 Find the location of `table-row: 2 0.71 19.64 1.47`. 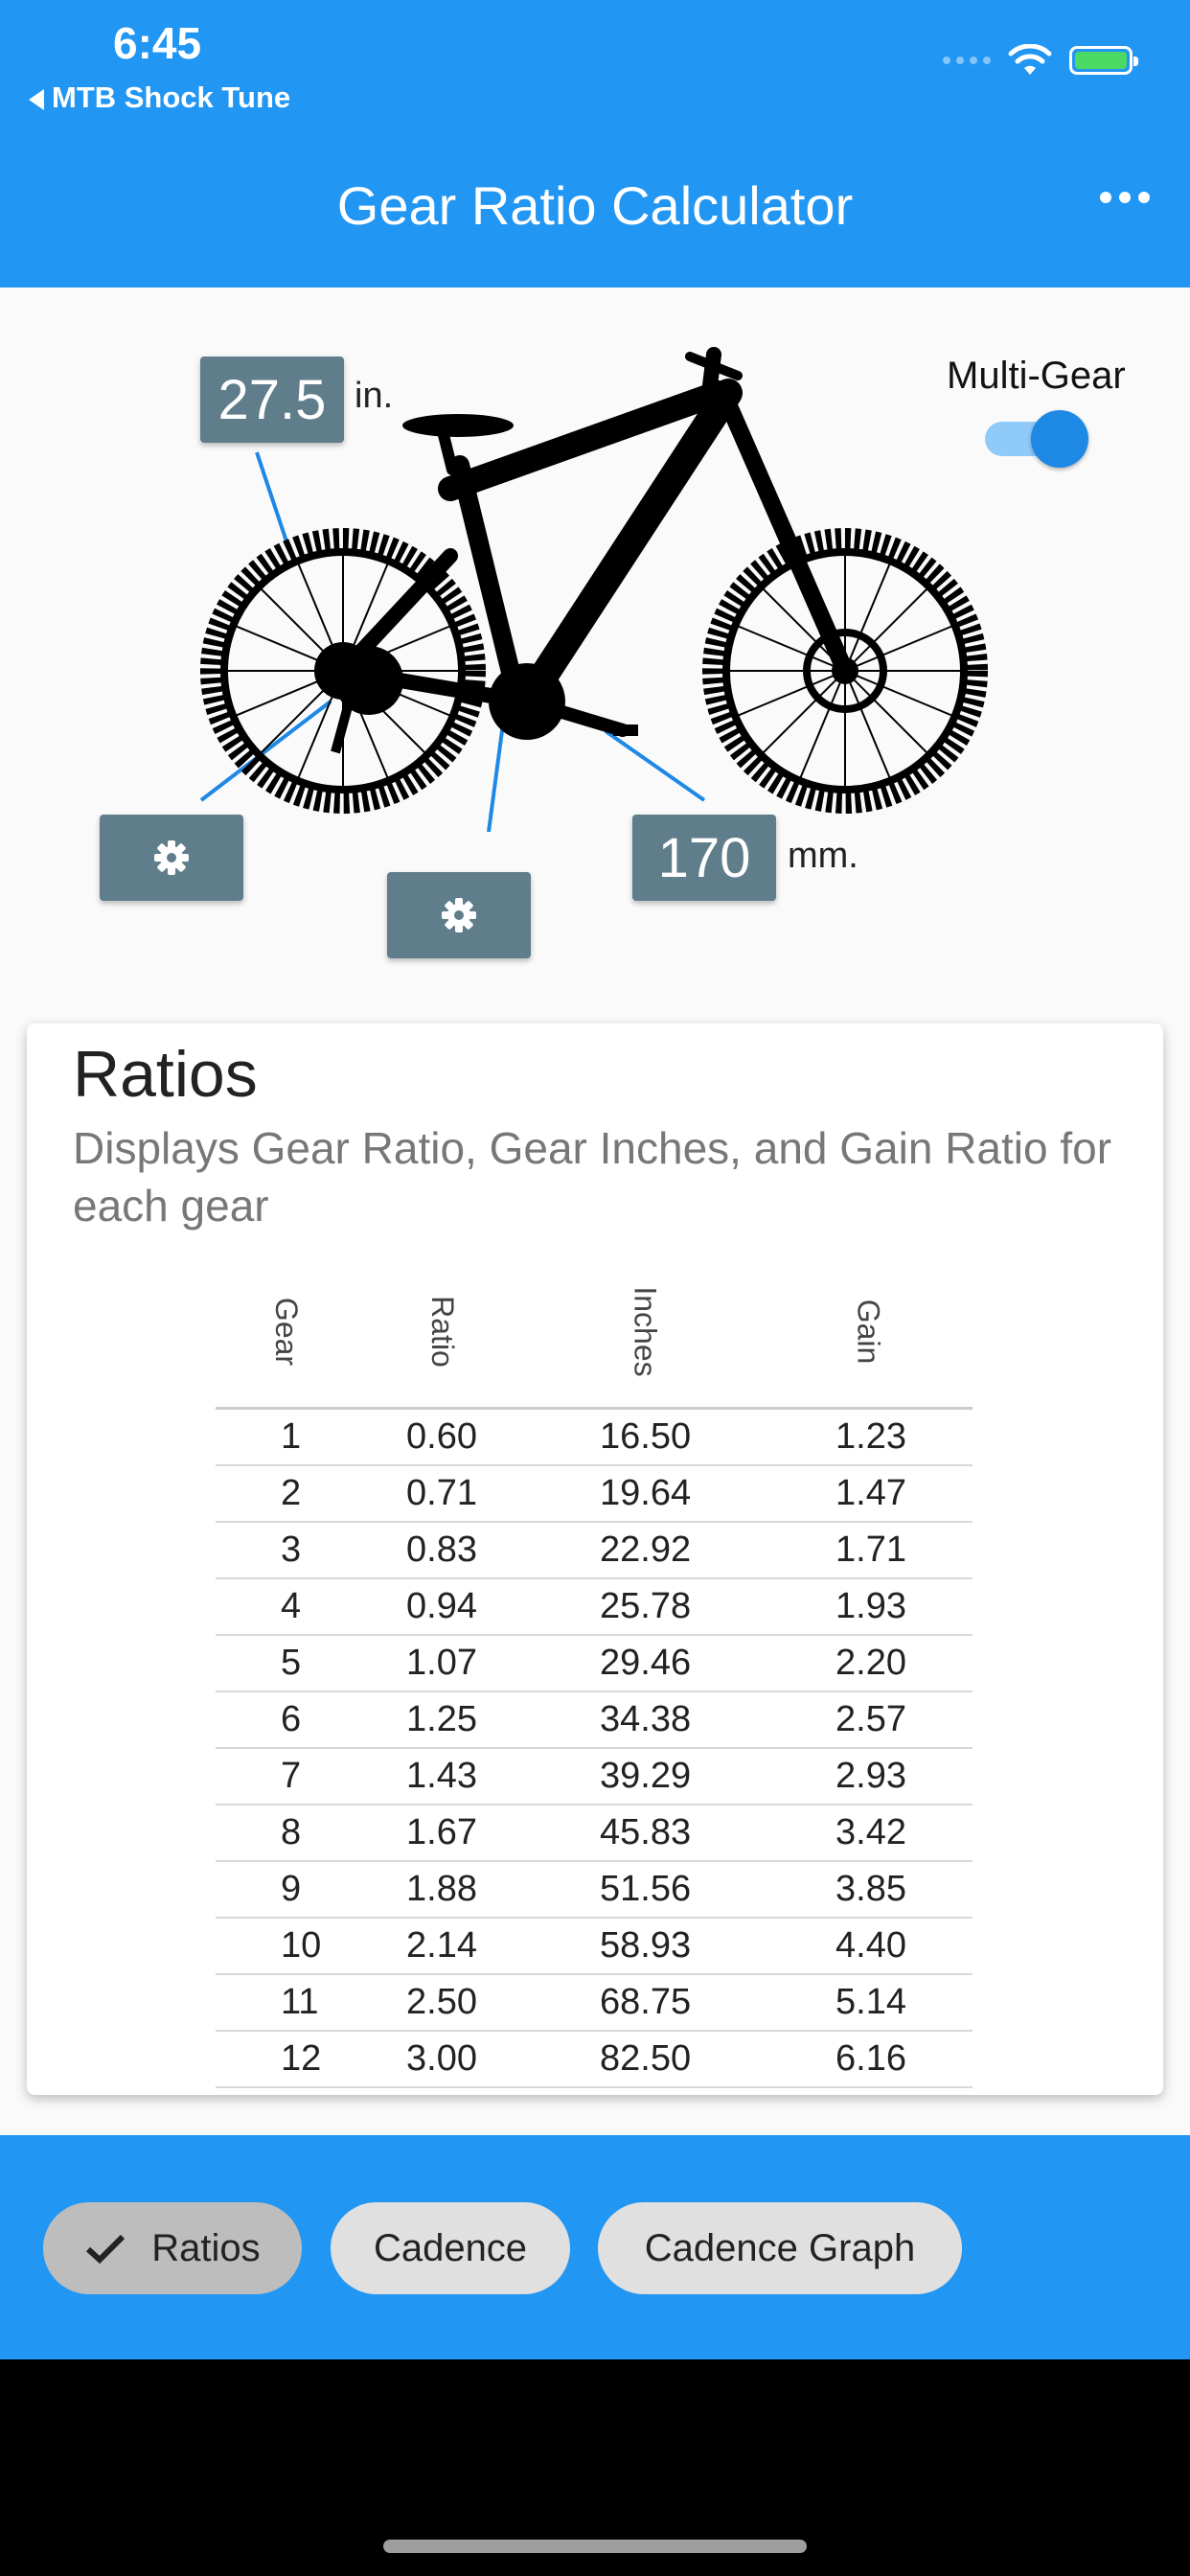

table-row: 2 0.71 19.64 1.47 is located at coordinates (594, 1494).